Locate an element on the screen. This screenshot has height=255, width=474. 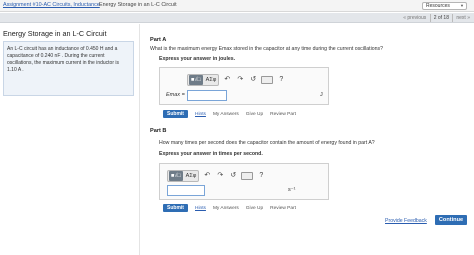
pager-bar: « previous 2 of 18 next » is located at coordinates (237, 18).